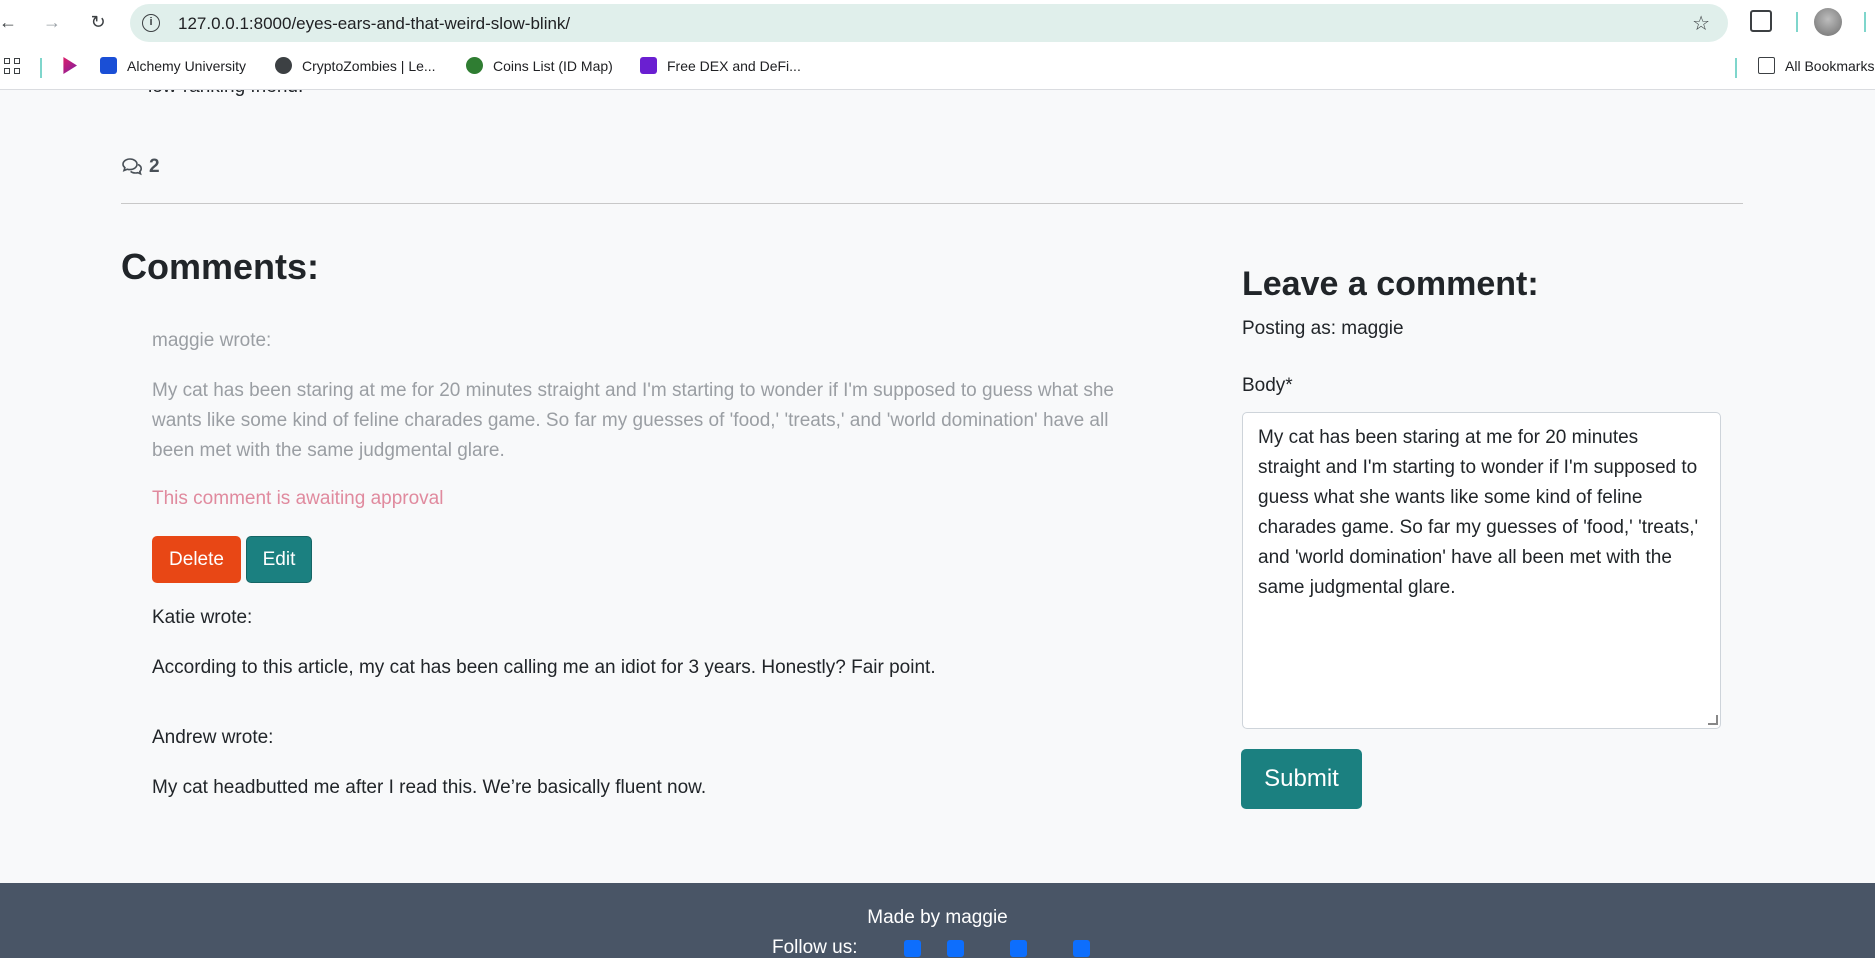 Image resolution: width=1875 pixels, height=958 pixels. Describe the element at coordinates (151, 23) in the screenshot. I see `site-info-icon: i` at that location.